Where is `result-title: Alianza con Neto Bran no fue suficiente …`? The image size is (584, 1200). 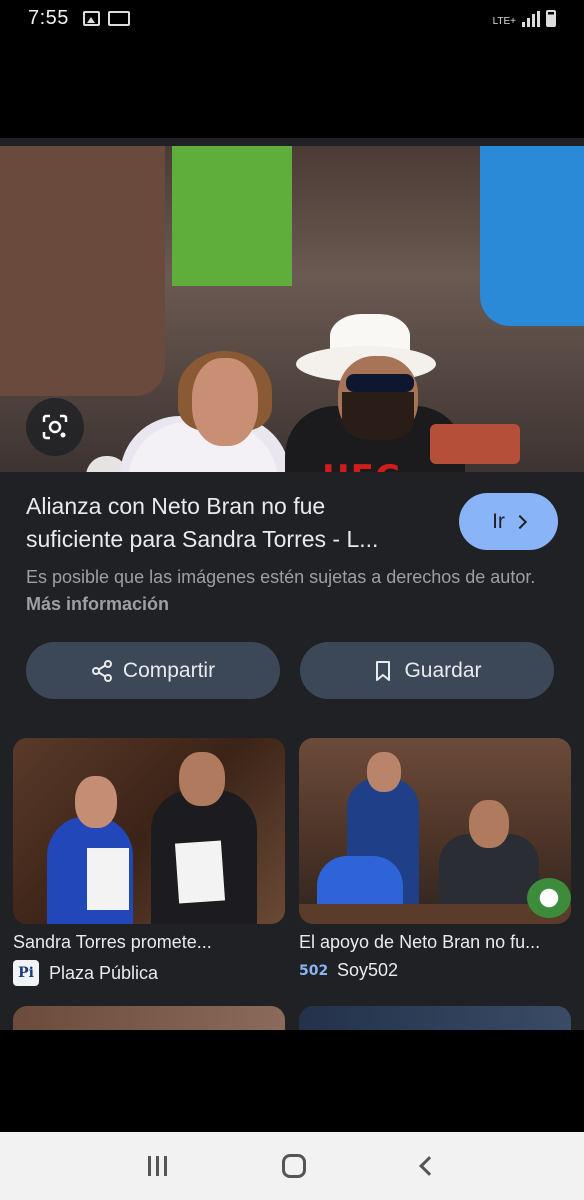
result-title: Alianza con Neto Bran no fue suficiente … is located at coordinates (236, 523).